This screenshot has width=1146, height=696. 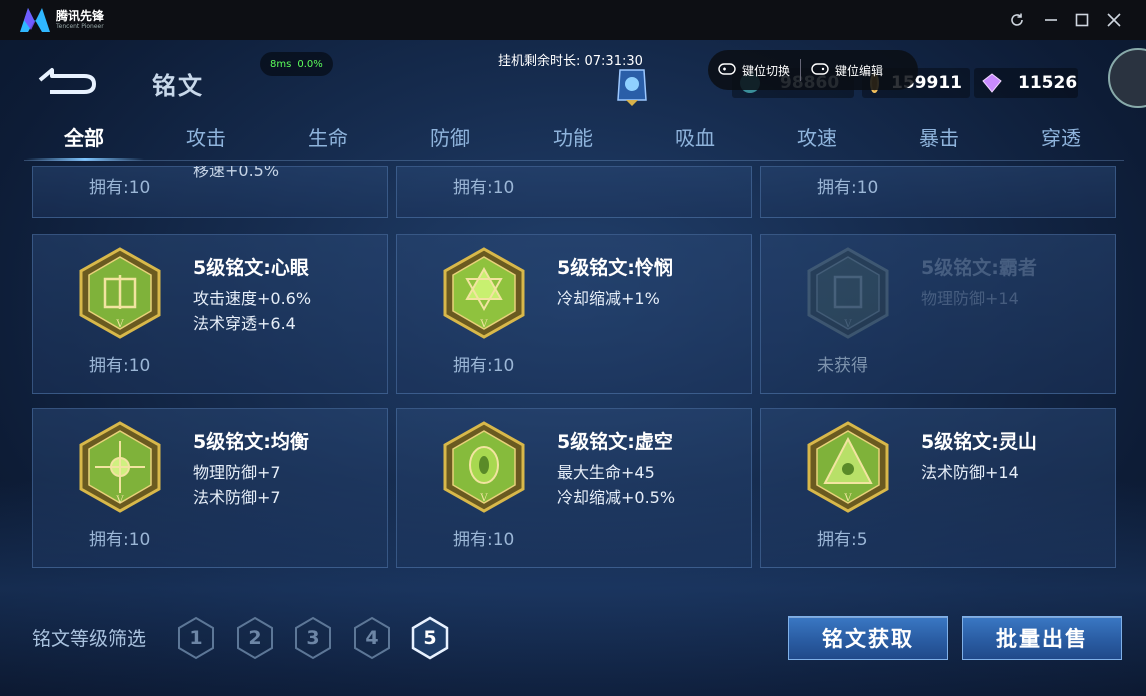 What do you see at coordinates (842, 366) in the screenshot?
I see `card-owned-status: 未获得` at bounding box center [842, 366].